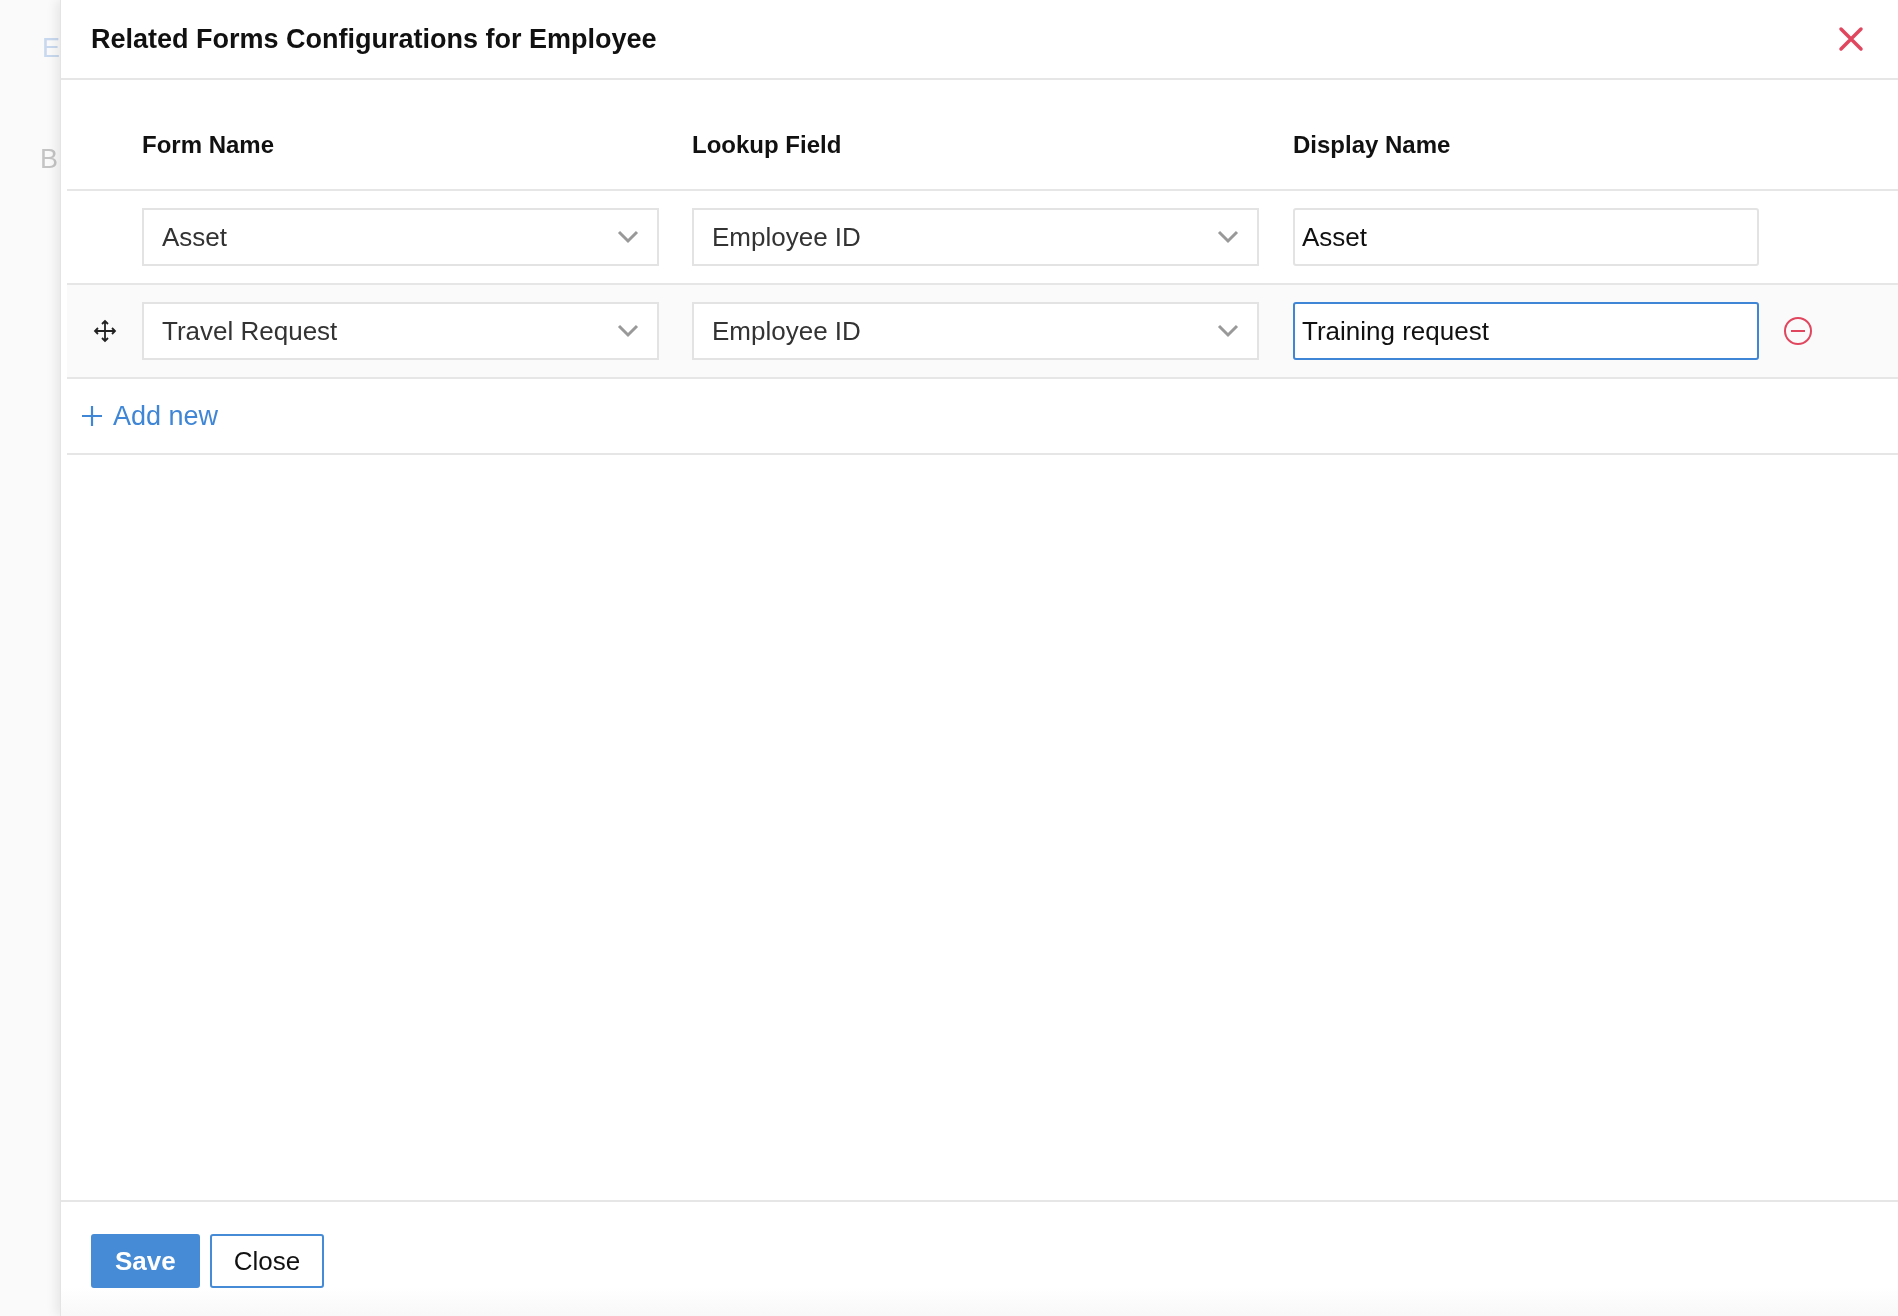 This screenshot has width=1898, height=1316. What do you see at coordinates (92, 416) in the screenshot?
I see `plus-icon` at bounding box center [92, 416].